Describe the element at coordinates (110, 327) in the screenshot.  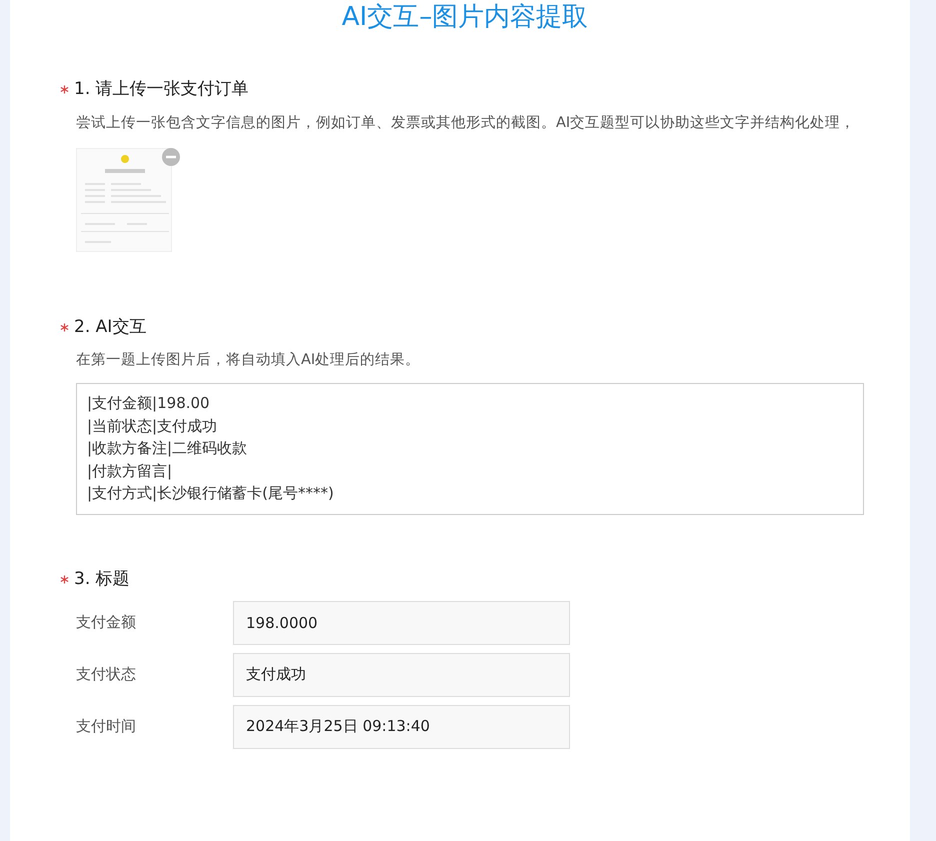
I see `question-title: 2. AI交互` at that location.